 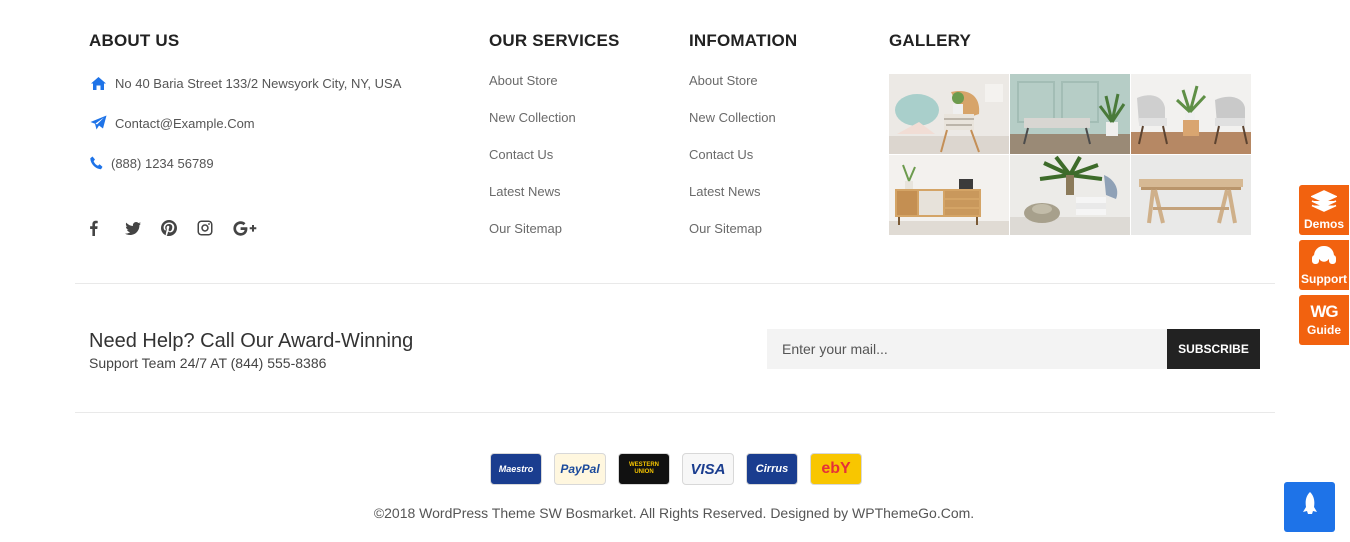 I want to click on info-link-about-store: About Store, so click(x=732, y=90).